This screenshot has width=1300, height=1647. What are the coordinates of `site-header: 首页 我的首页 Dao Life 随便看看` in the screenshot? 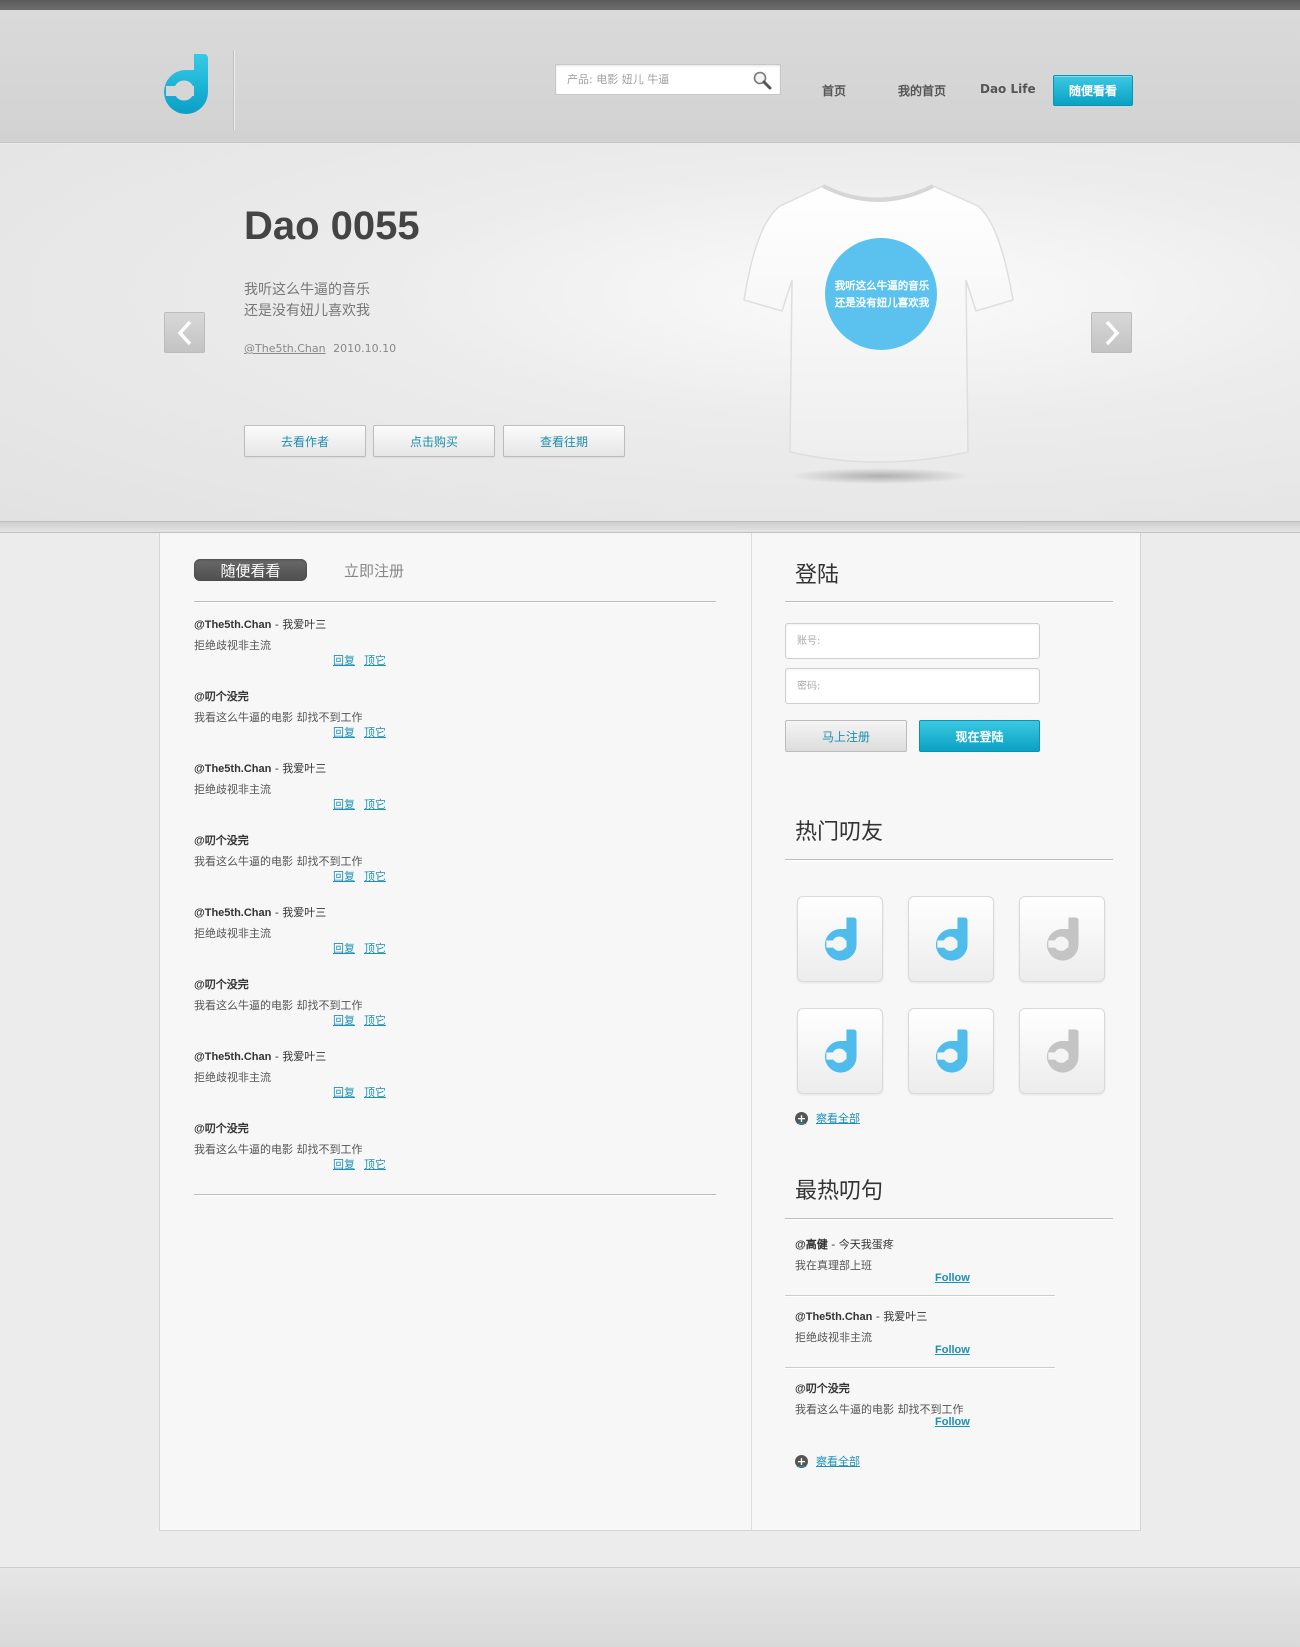 It's located at (650, 76).